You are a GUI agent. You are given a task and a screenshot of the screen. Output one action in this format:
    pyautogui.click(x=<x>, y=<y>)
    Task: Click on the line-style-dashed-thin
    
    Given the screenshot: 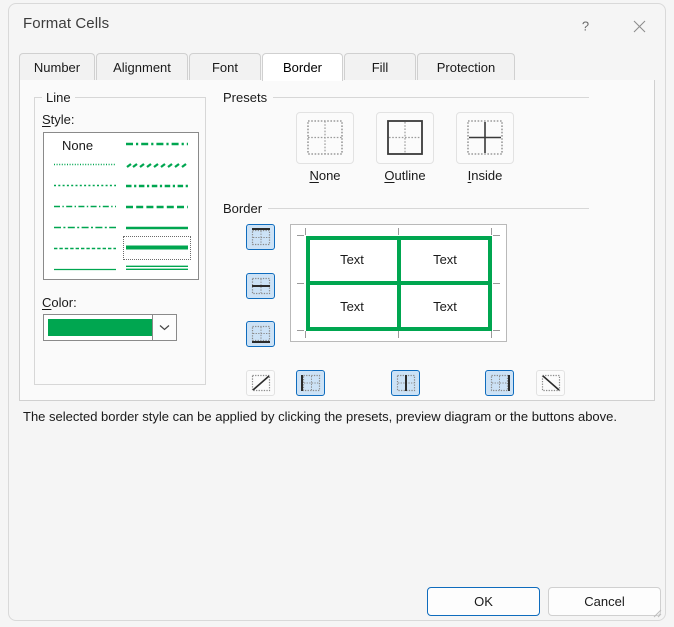 What is the action you would take?
    pyautogui.click(x=85, y=248)
    